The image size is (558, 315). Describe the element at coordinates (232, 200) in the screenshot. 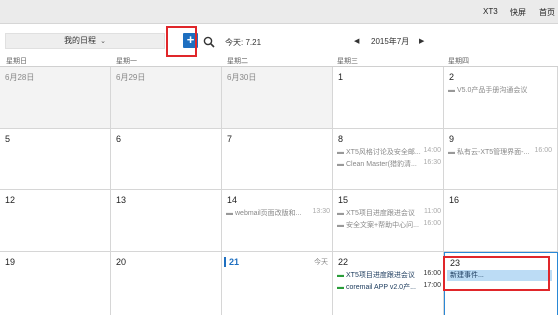

I see `day-number: 14` at that location.